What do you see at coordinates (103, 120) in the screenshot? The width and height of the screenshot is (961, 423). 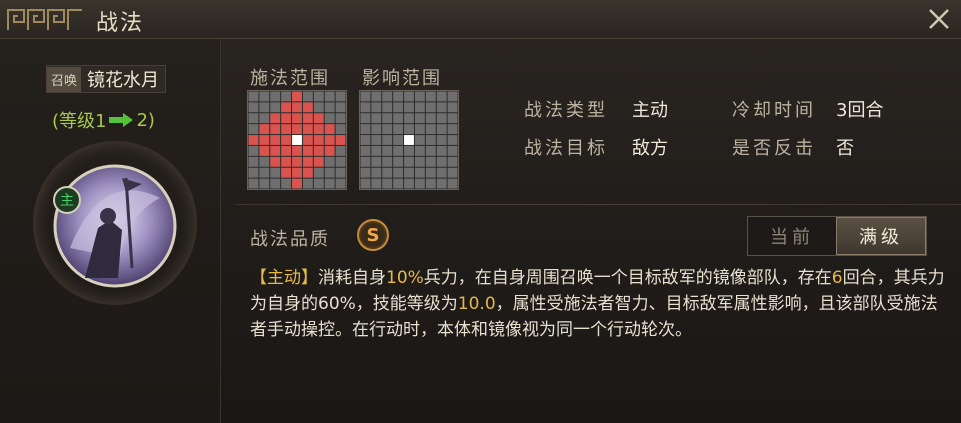 I see `level-upgrade-line: (等级1 2)` at bounding box center [103, 120].